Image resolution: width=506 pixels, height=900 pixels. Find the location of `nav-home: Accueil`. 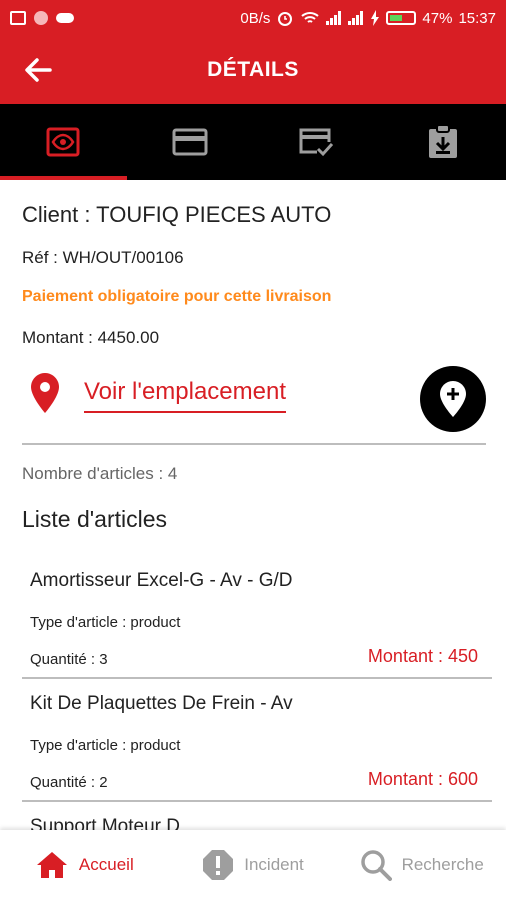

nav-home: Accueil is located at coordinates (84, 865).